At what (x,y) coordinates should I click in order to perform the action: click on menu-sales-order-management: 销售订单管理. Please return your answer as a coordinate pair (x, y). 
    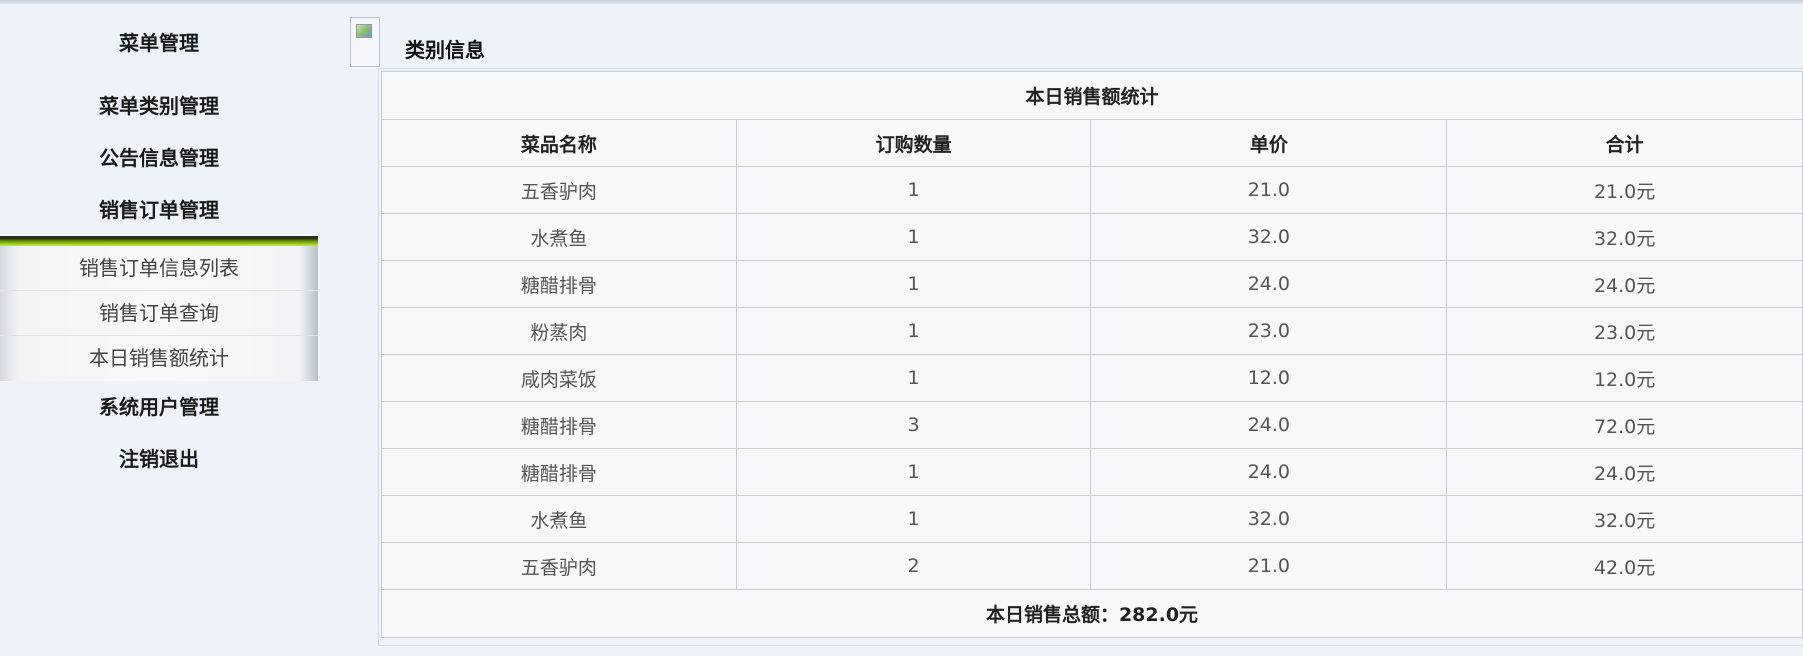
    Looking at the image, I should click on (159, 210).